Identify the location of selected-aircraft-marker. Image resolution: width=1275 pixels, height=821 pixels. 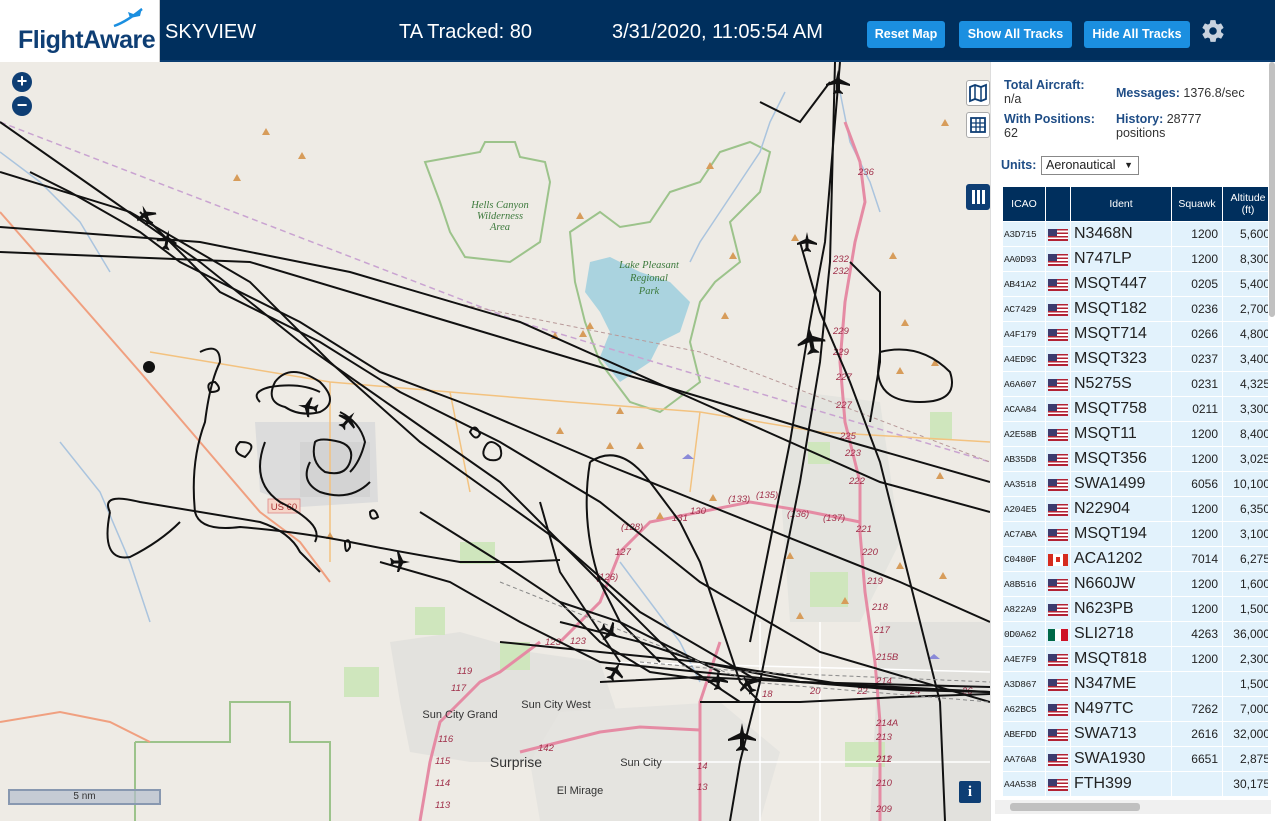
(149, 367).